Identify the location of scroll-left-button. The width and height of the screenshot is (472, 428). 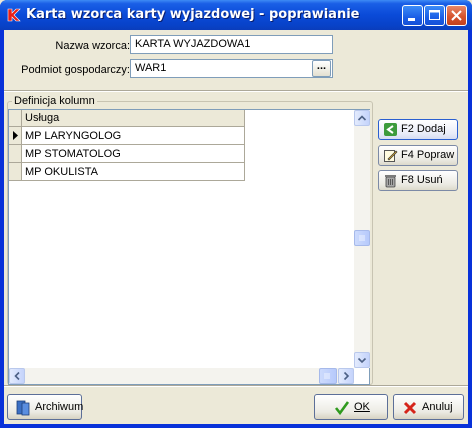
(17, 376).